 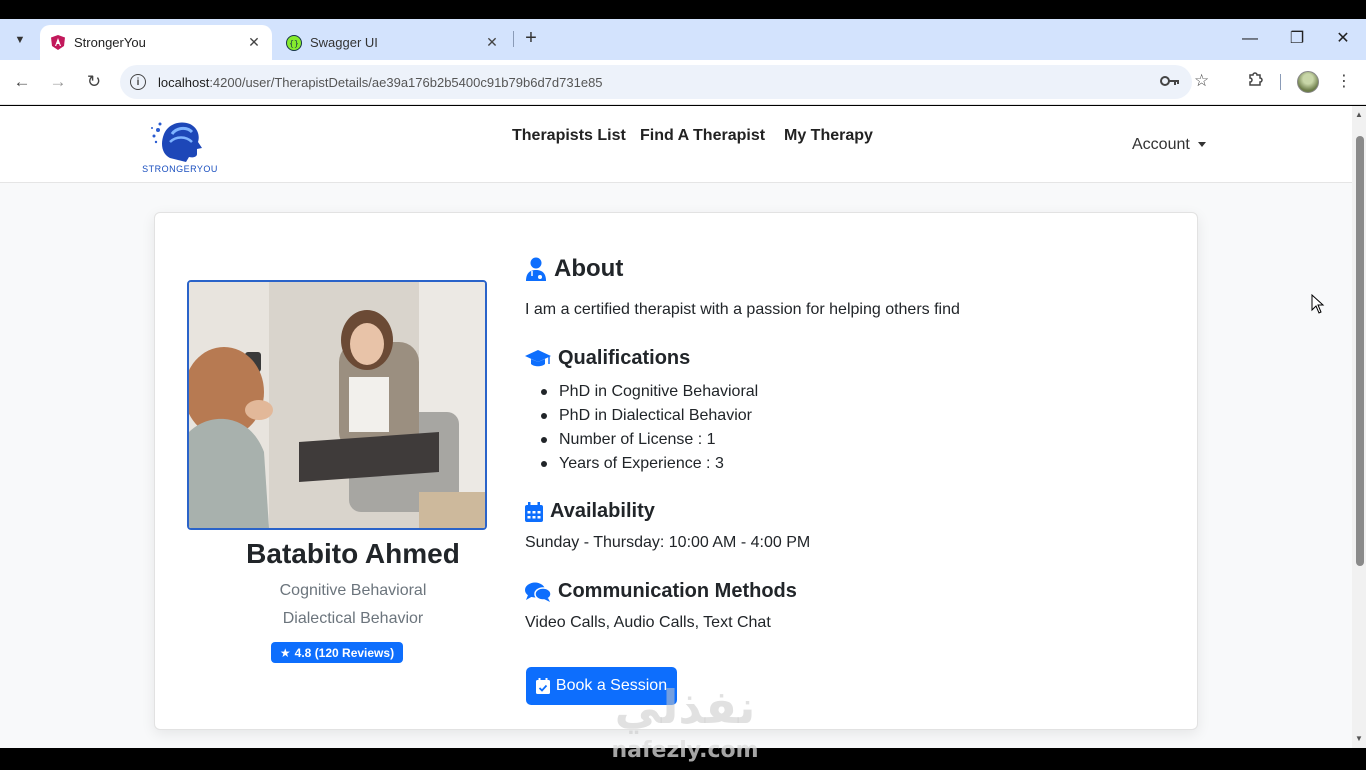 What do you see at coordinates (1255, 82) in the screenshot?
I see `extensions-puzzle-icon` at bounding box center [1255, 82].